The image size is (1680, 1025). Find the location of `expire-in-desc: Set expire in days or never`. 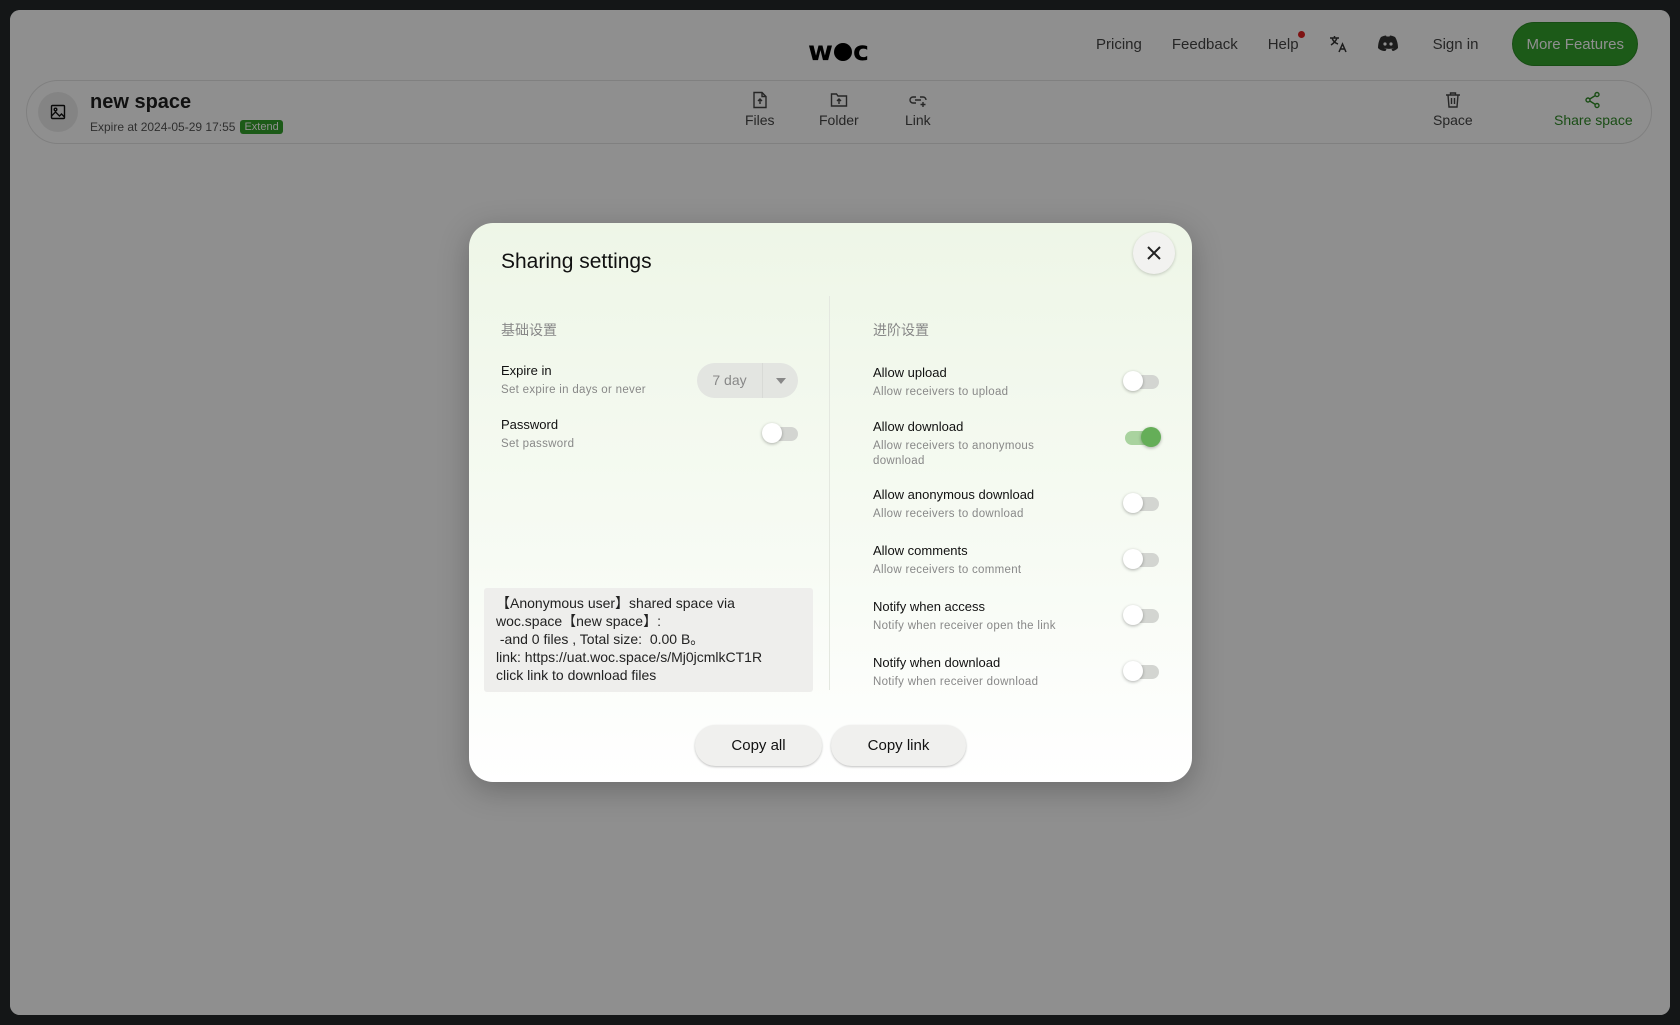

expire-in-desc: Set expire in days or never is located at coordinates (573, 390).